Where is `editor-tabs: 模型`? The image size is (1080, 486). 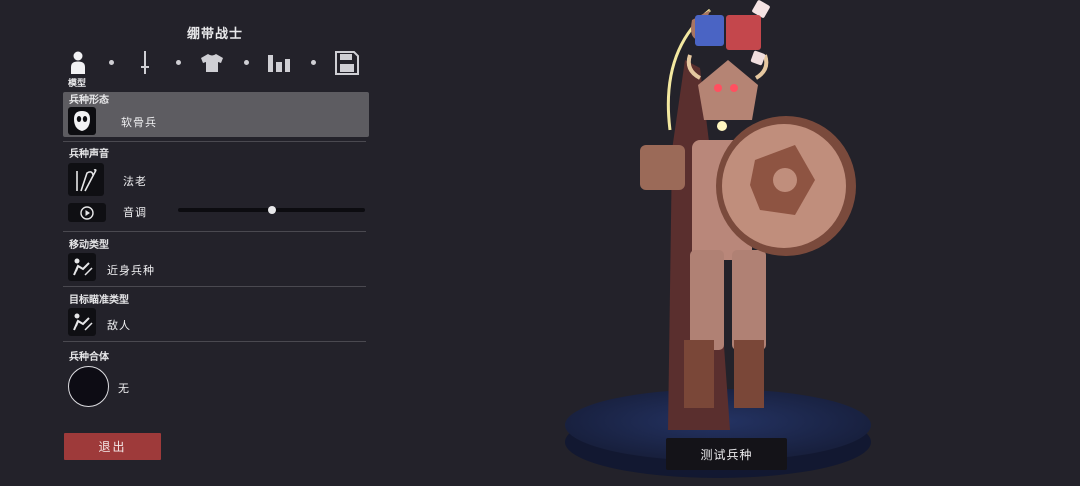 editor-tabs: 模型 is located at coordinates (216, 67).